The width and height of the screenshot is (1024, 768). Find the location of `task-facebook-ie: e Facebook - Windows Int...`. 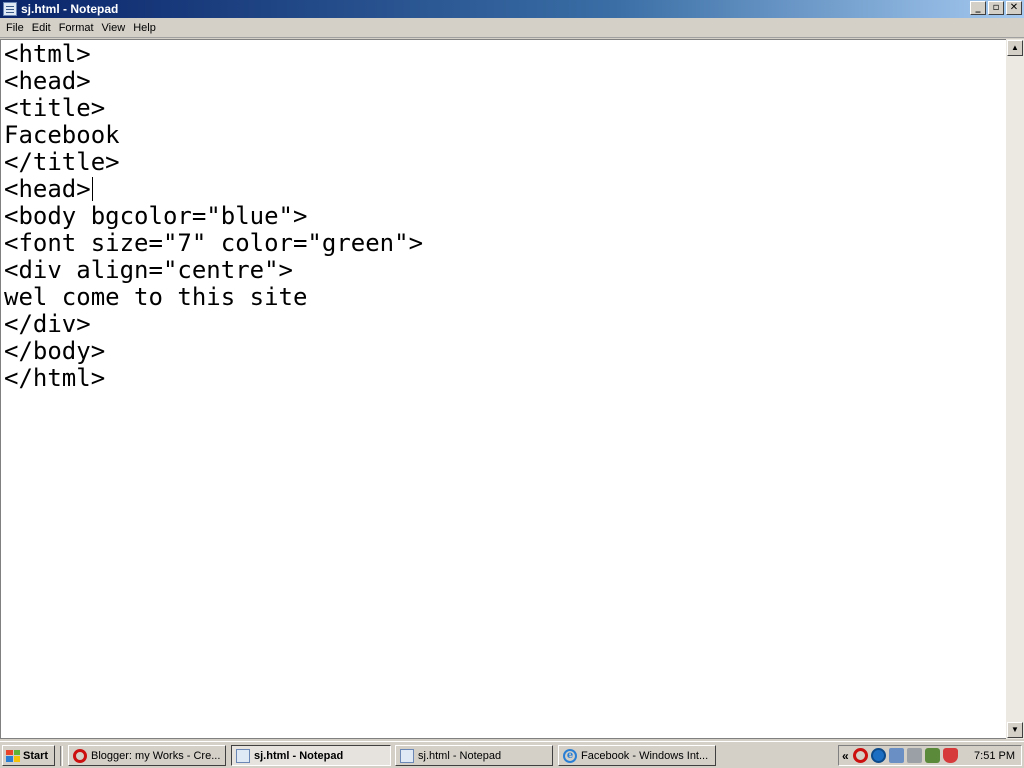

task-facebook-ie: e Facebook - Windows Int... is located at coordinates (637, 755).